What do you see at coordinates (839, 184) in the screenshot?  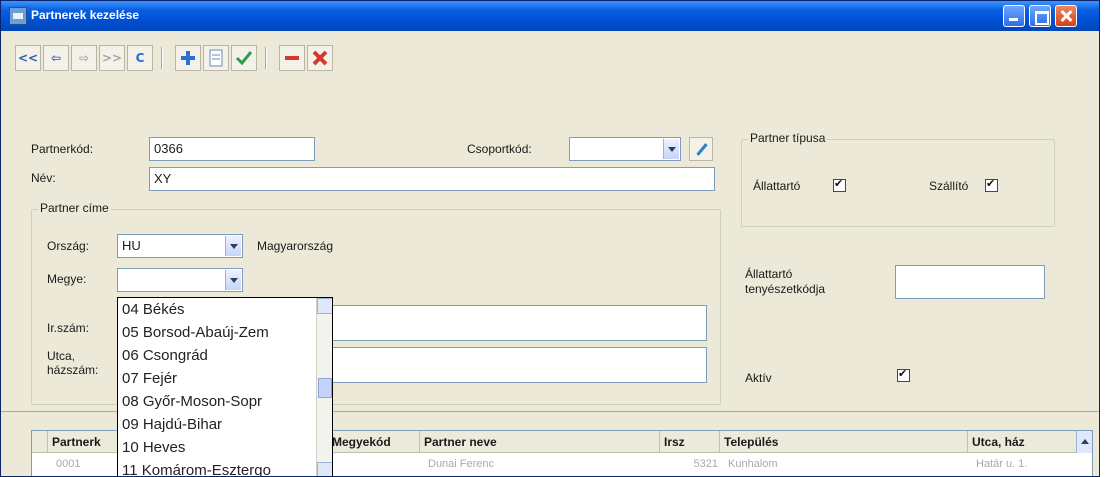 I see `allattarto-checkbox` at bounding box center [839, 184].